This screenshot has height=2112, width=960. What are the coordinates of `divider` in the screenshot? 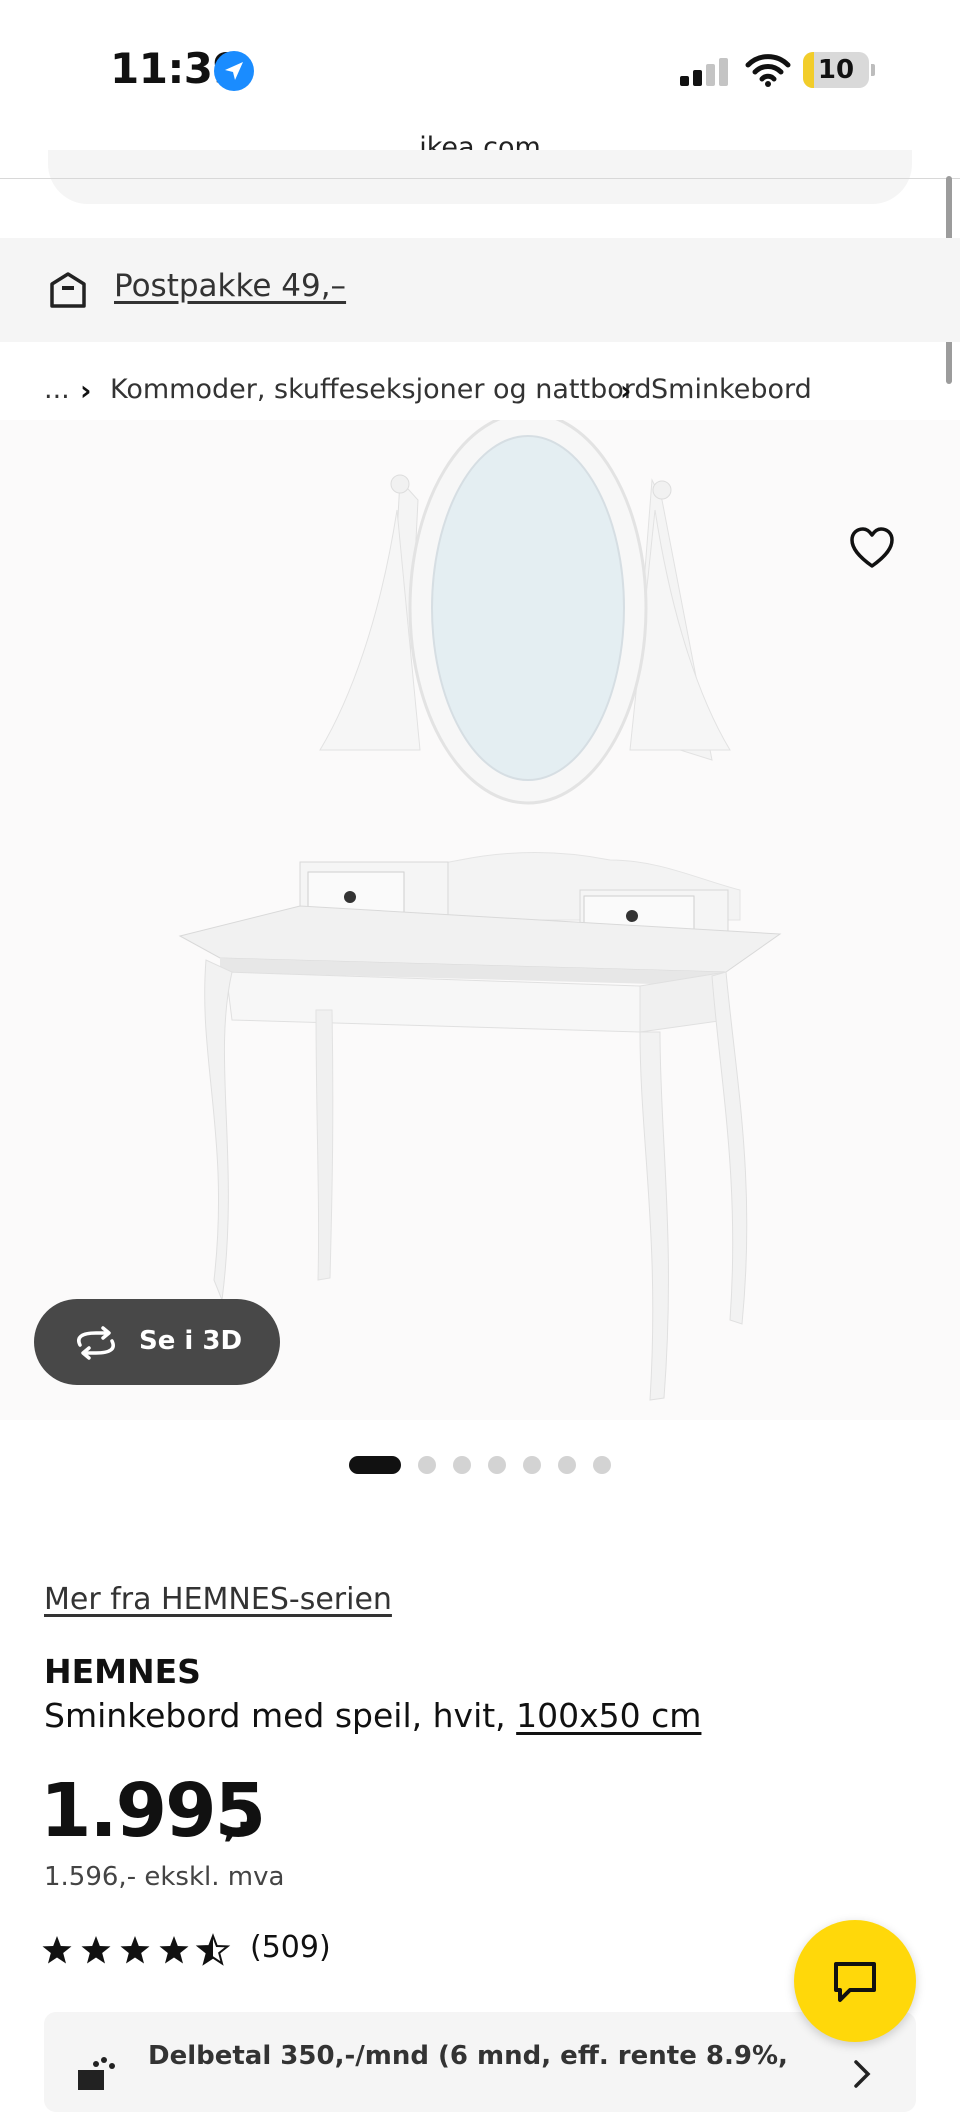 It's located at (480, 178).